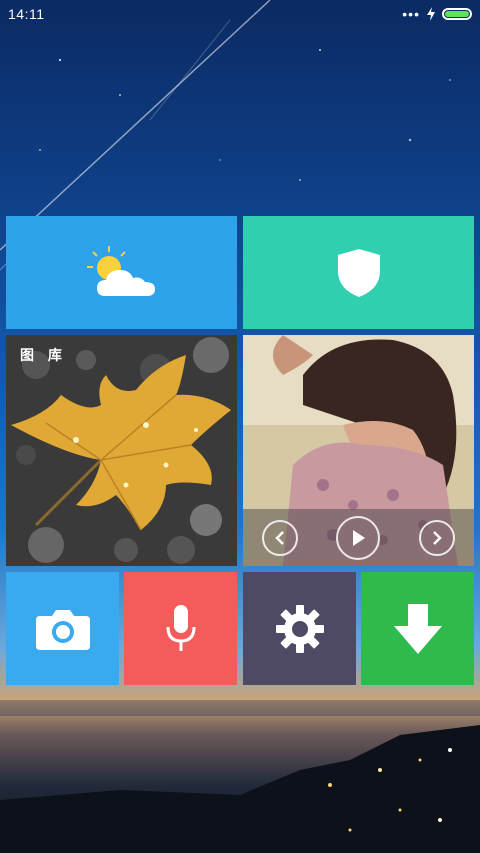 Image resolution: width=480 pixels, height=853 pixels. I want to click on gallery-tile: 图 库, so click(121, 450).